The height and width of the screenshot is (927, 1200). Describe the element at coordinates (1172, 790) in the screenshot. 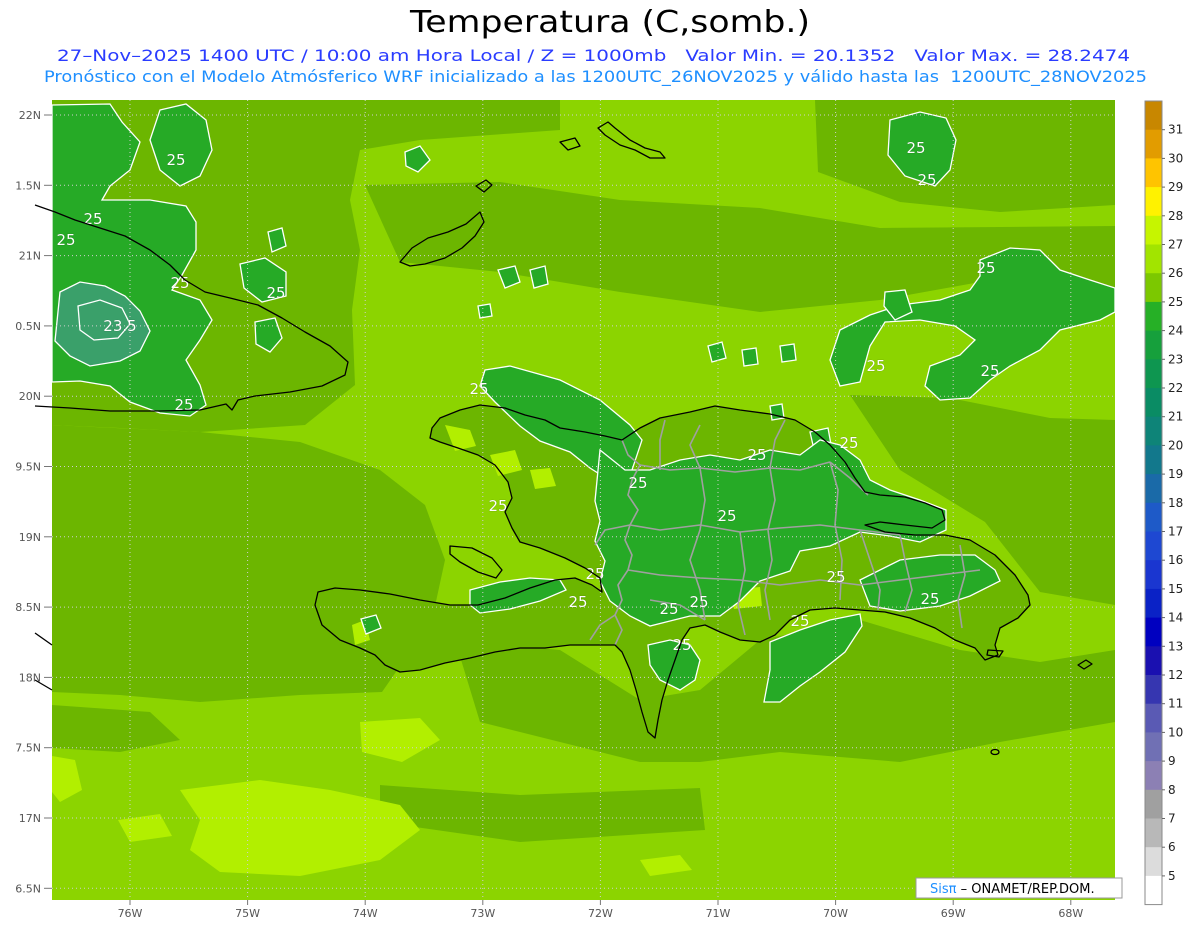

I see `colorbar-label: 8` at that location.